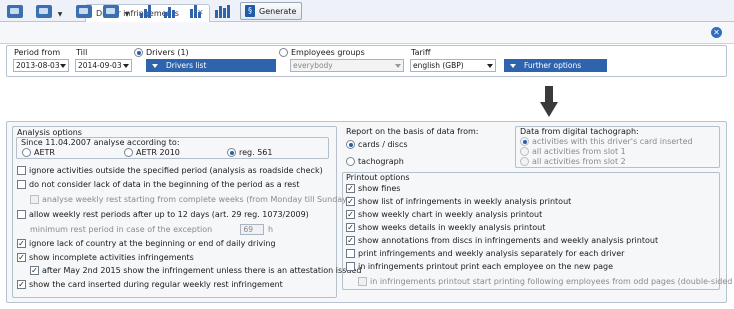 This screenshot has height=309, width=734. I want to click on analysis-options-title: Analysis options, so click(49, 132).